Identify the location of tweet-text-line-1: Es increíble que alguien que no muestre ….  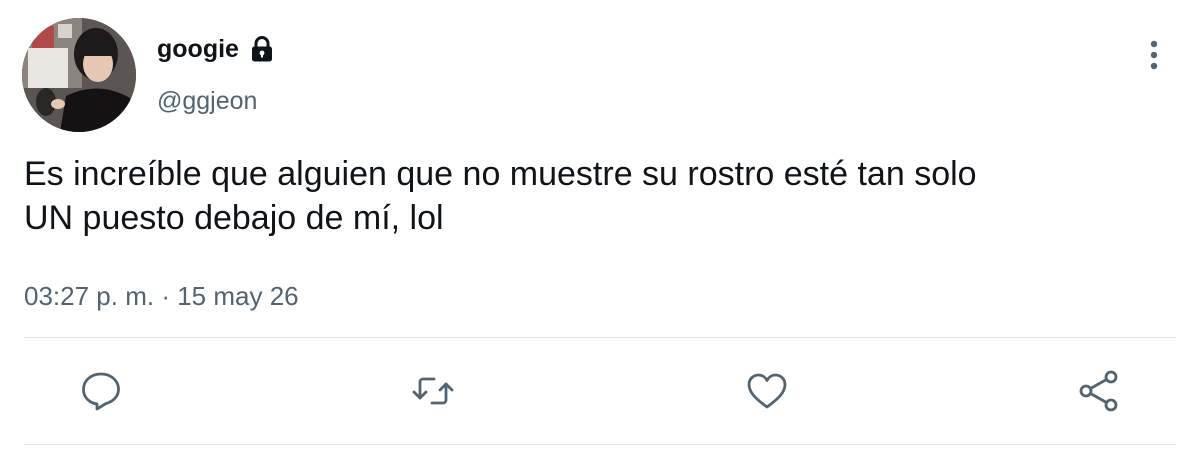
(500, 174).